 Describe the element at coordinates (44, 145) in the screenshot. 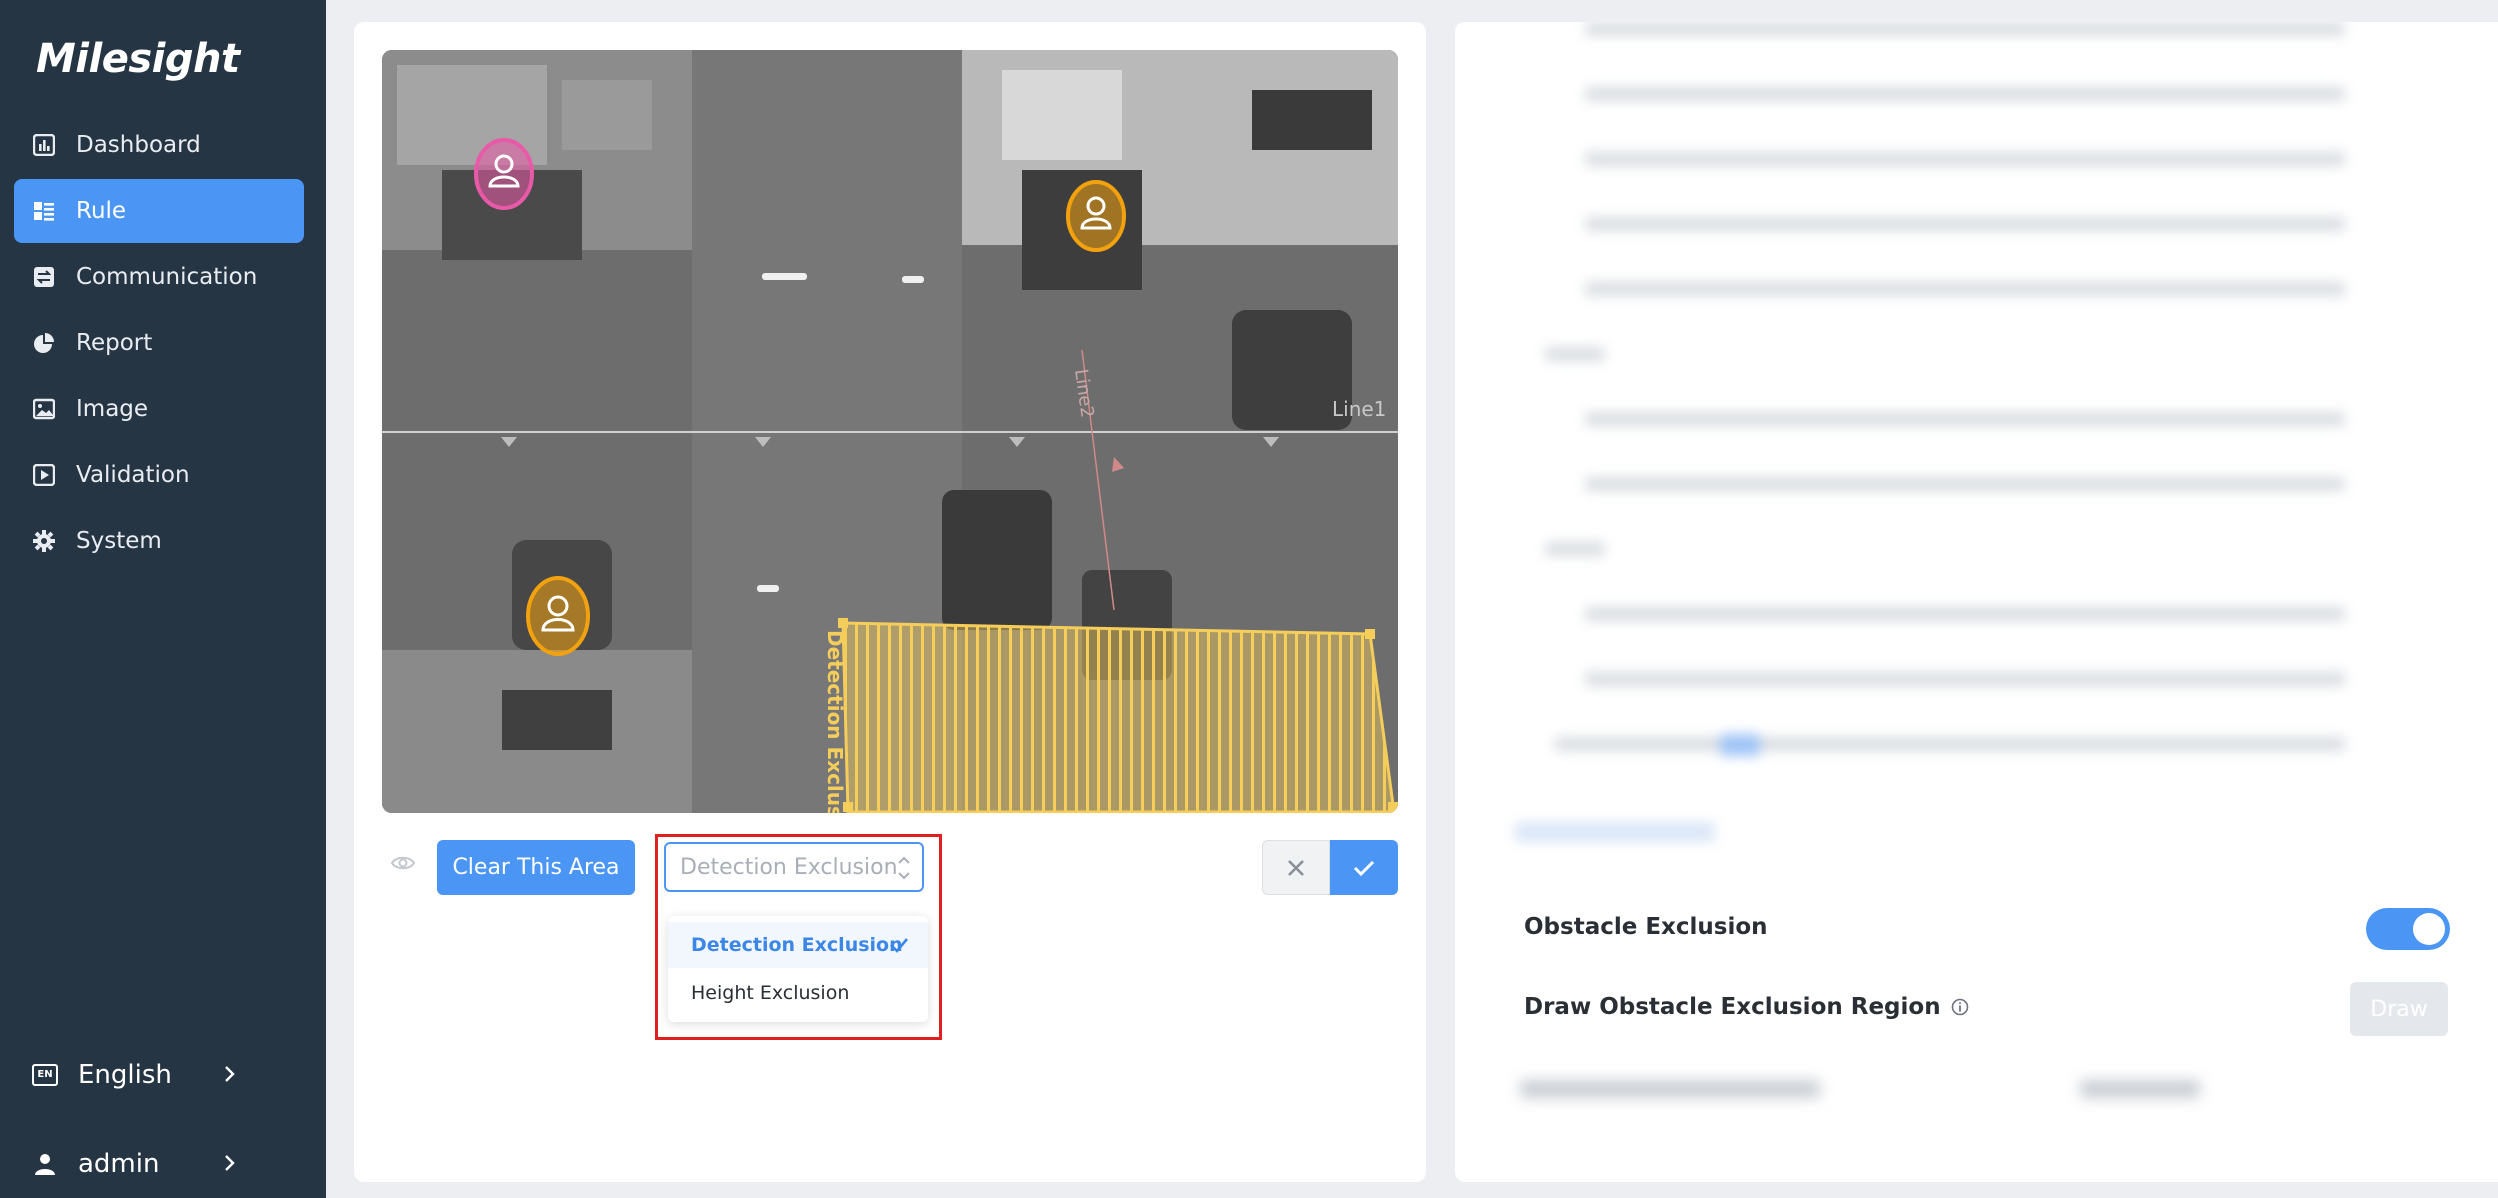

I see `bar-chart-icon` at that location.